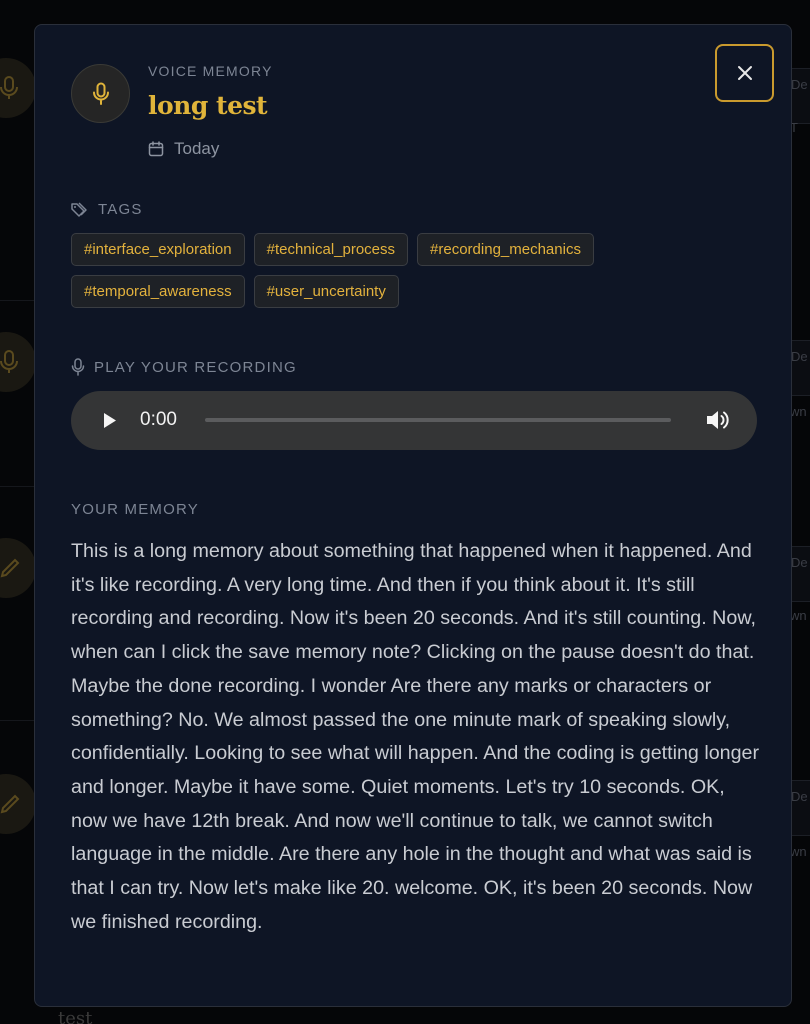  What do you see at coordinates (156, 149) in the screenshot?
I see `calendar-icon` at bounding box center [156, 149].